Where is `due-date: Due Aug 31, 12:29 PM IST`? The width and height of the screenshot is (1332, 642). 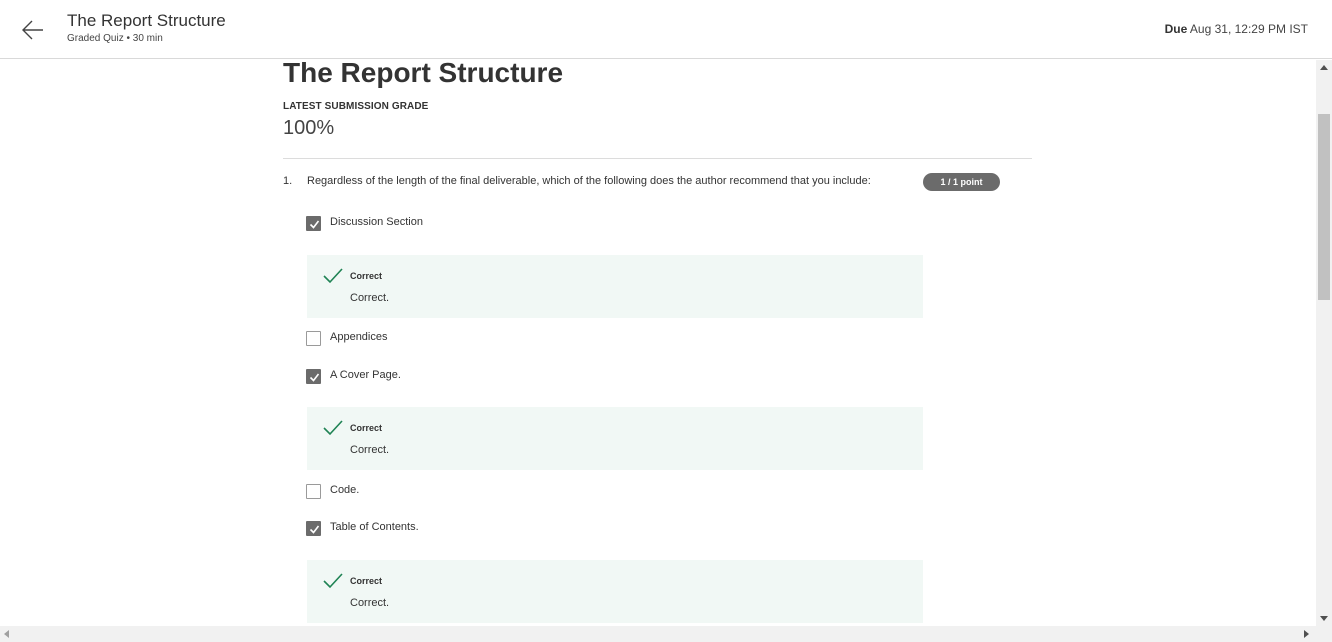 due-date: Due Aug 31, 12:29 PM IST is located at coordinates (1236, 29).